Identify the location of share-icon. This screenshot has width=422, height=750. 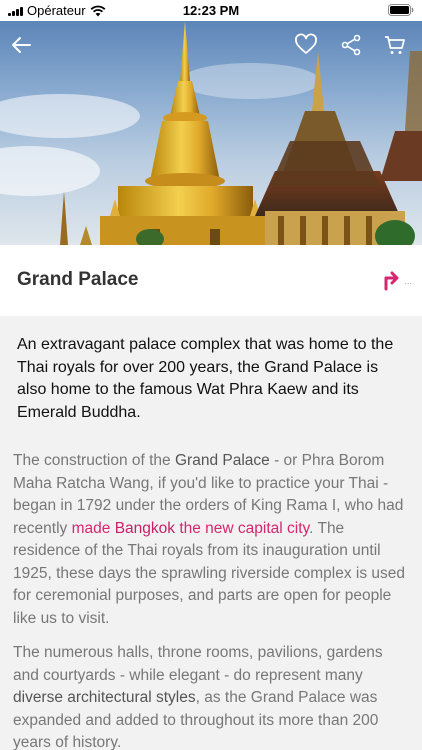
(351, 45).